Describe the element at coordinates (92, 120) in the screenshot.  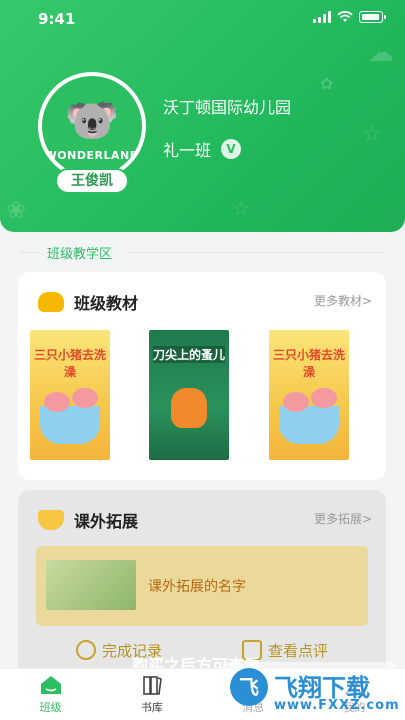
I see `koala-logo-icon: 🐨` at that location.